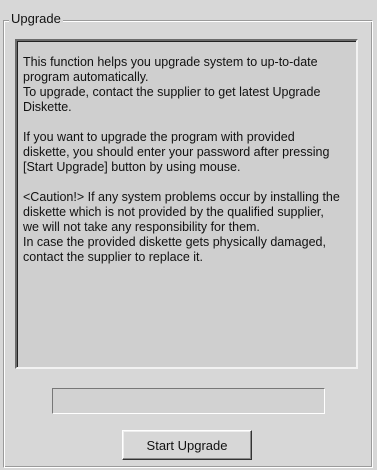 The image size is (377, 470). I want to click on groupbox-title: Upgrade, so click(36, 19).